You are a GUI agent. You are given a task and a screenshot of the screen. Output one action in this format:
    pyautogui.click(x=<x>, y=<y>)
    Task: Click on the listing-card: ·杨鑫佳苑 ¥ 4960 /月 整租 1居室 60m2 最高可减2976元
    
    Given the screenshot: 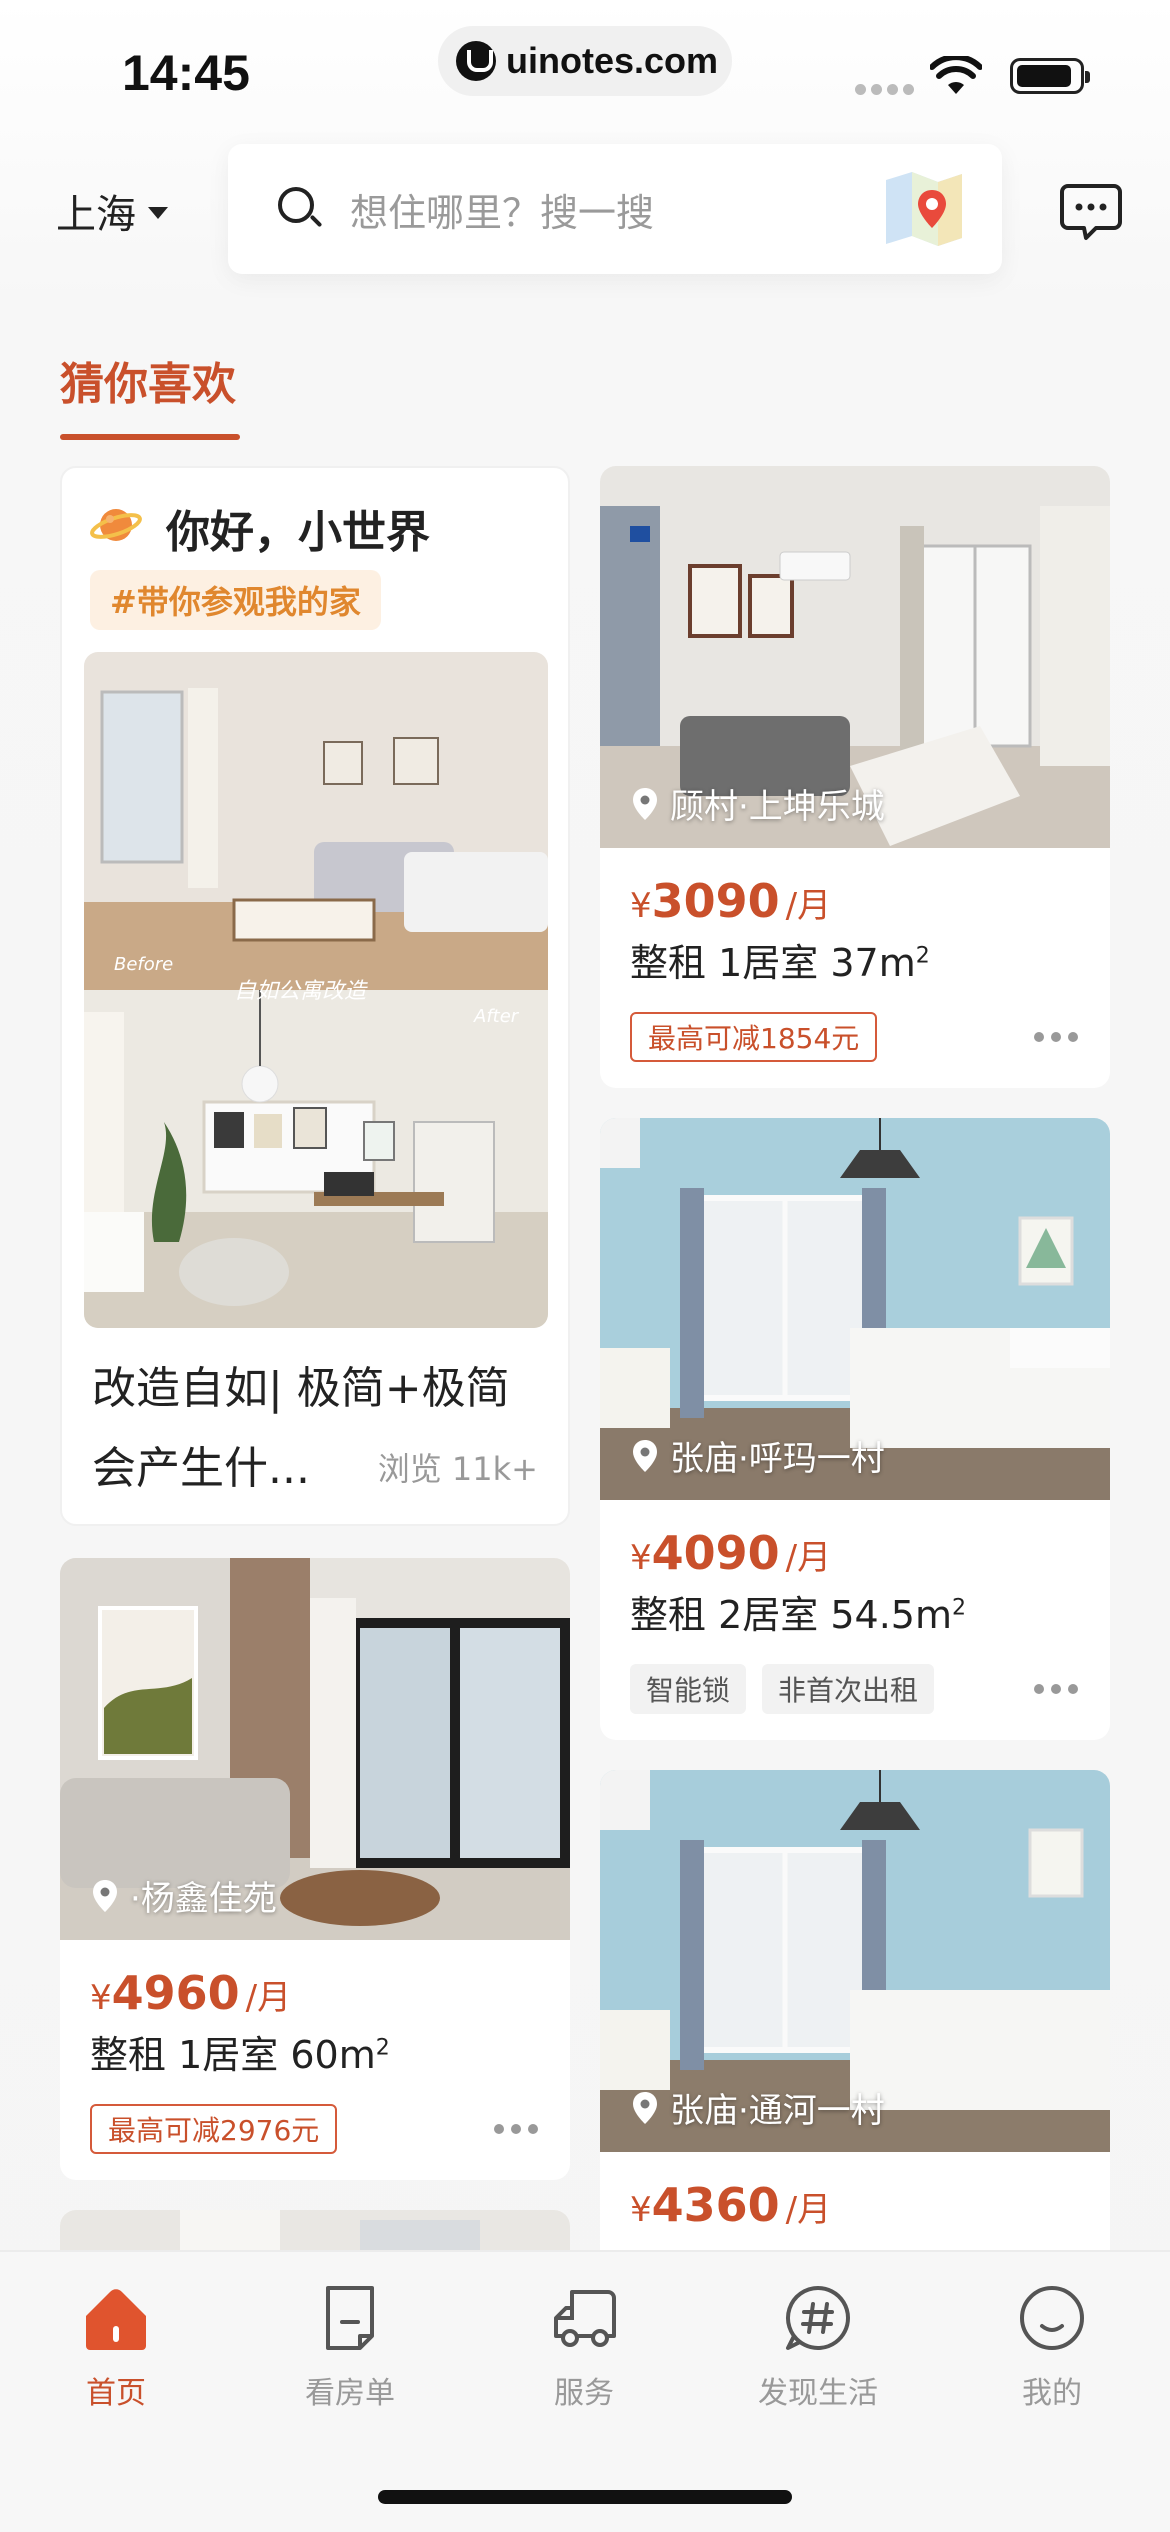 What is the action you would take?
    pyautogui.click(x=315, y=1869)
    